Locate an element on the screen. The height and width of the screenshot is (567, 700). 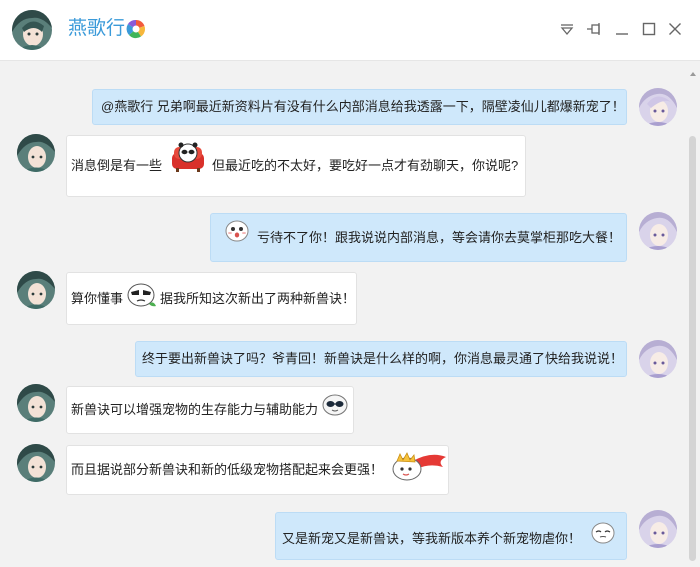
cool-dumpling-sticker is located at coordinates (141, 296).